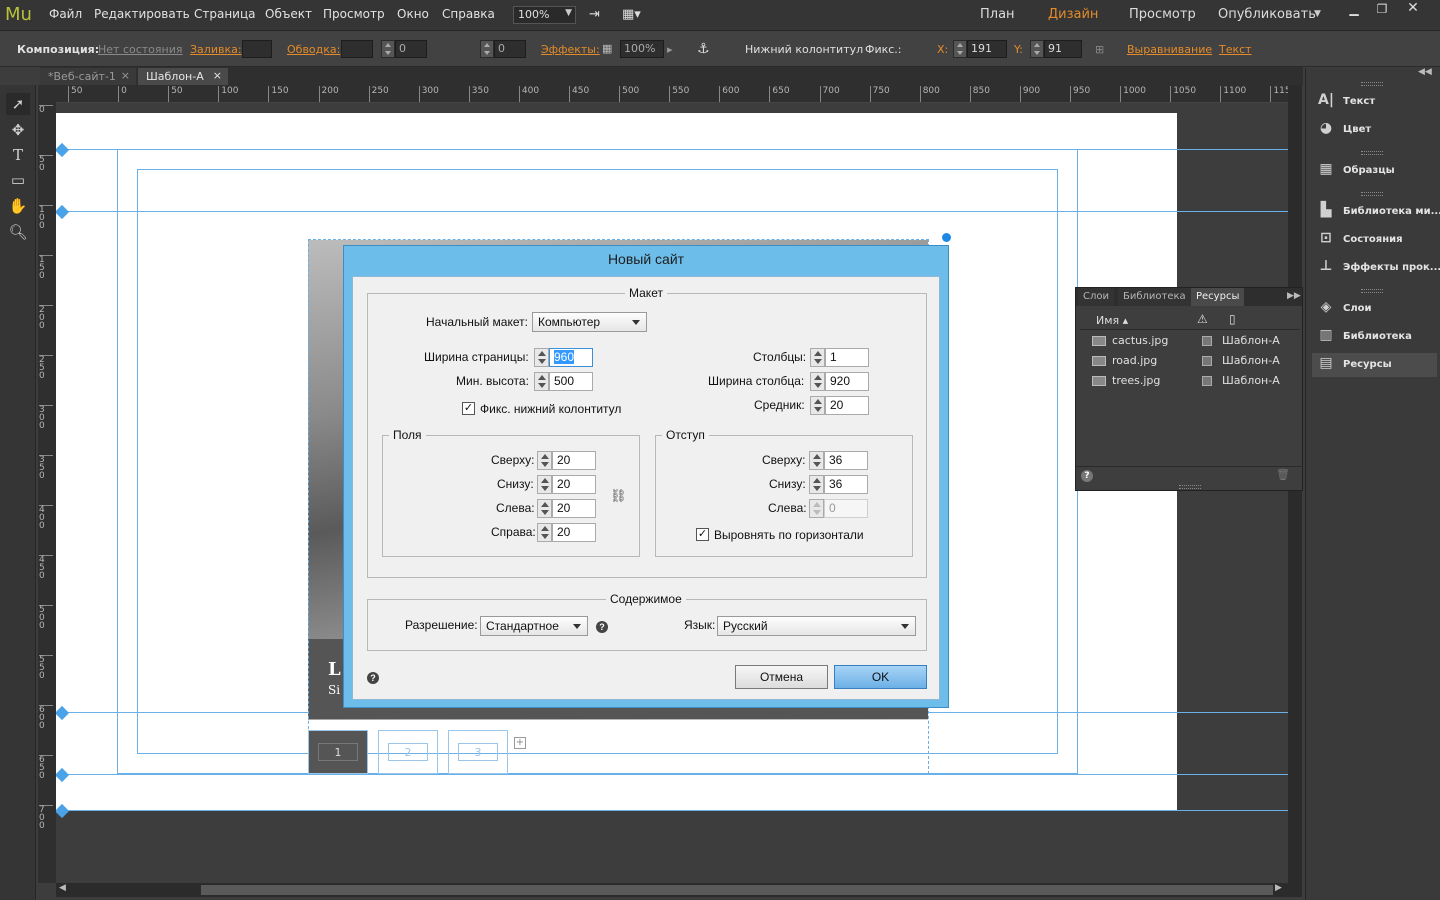 This screenshot has width=1440, height=900. What do you see at coordinates (478, 752) in the screenshot?
I see `thumbnail-3: 3` at bounding box center [478, 752].